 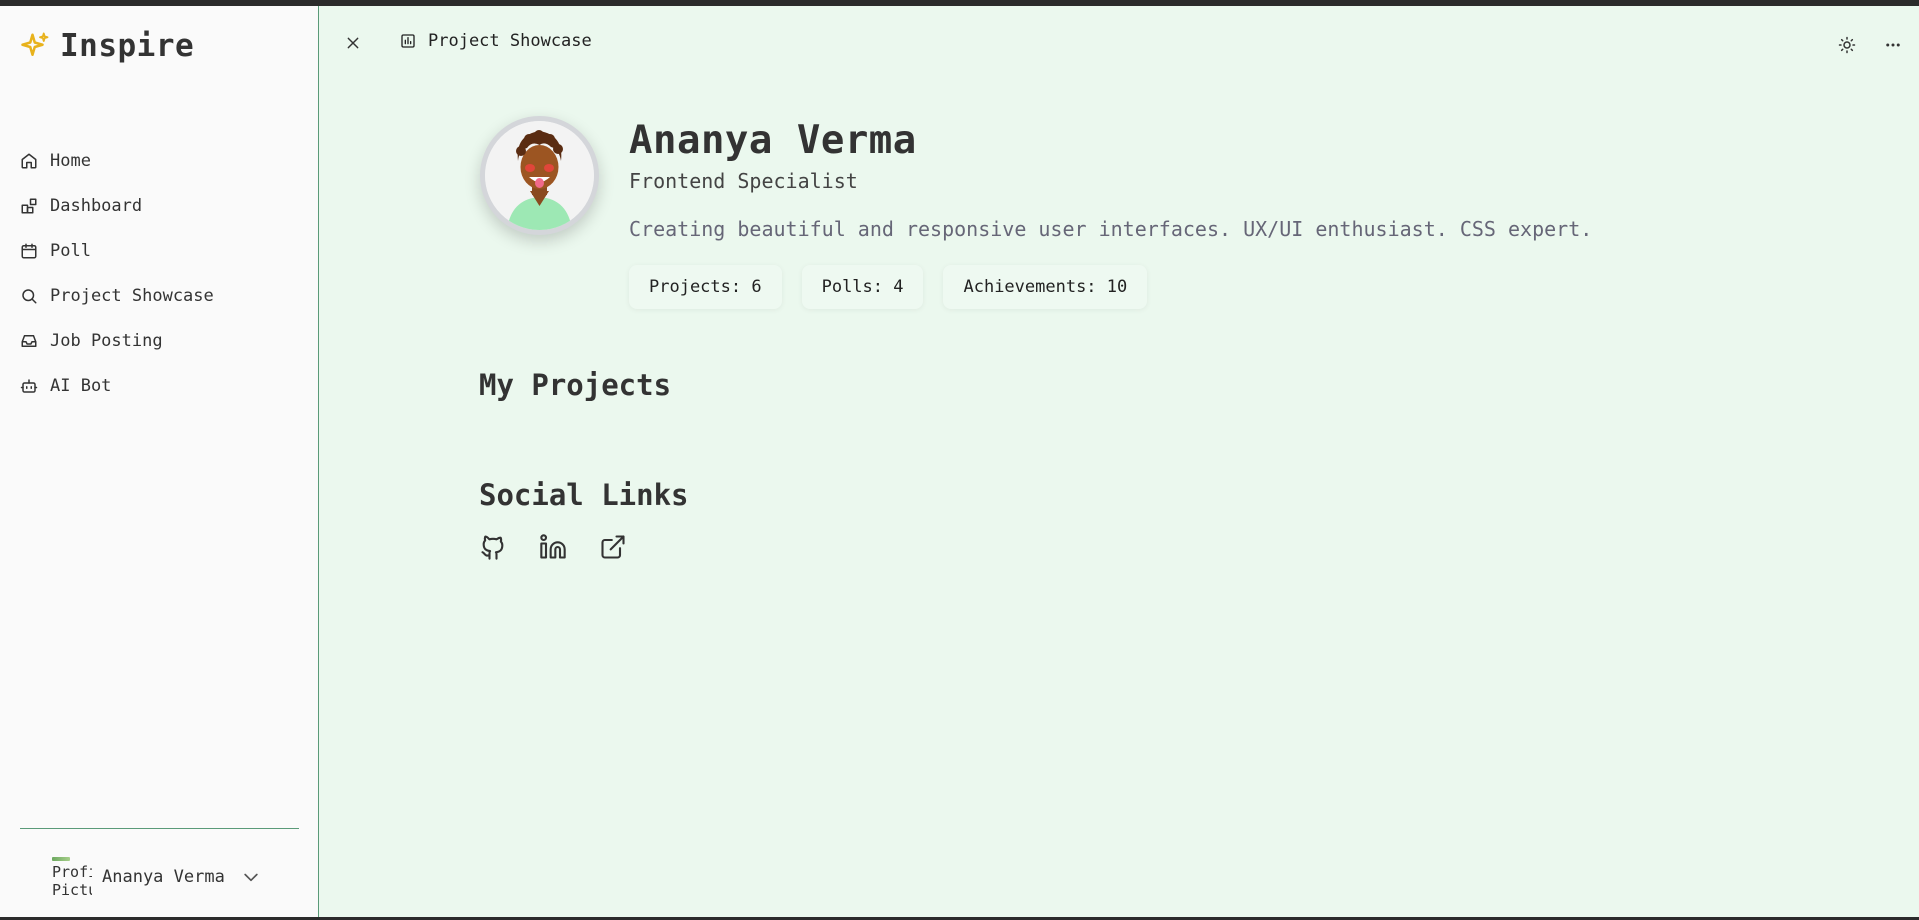 I want to click on sidebar-item-project-showcase: Project Showcase, so click(x=160, y=295).